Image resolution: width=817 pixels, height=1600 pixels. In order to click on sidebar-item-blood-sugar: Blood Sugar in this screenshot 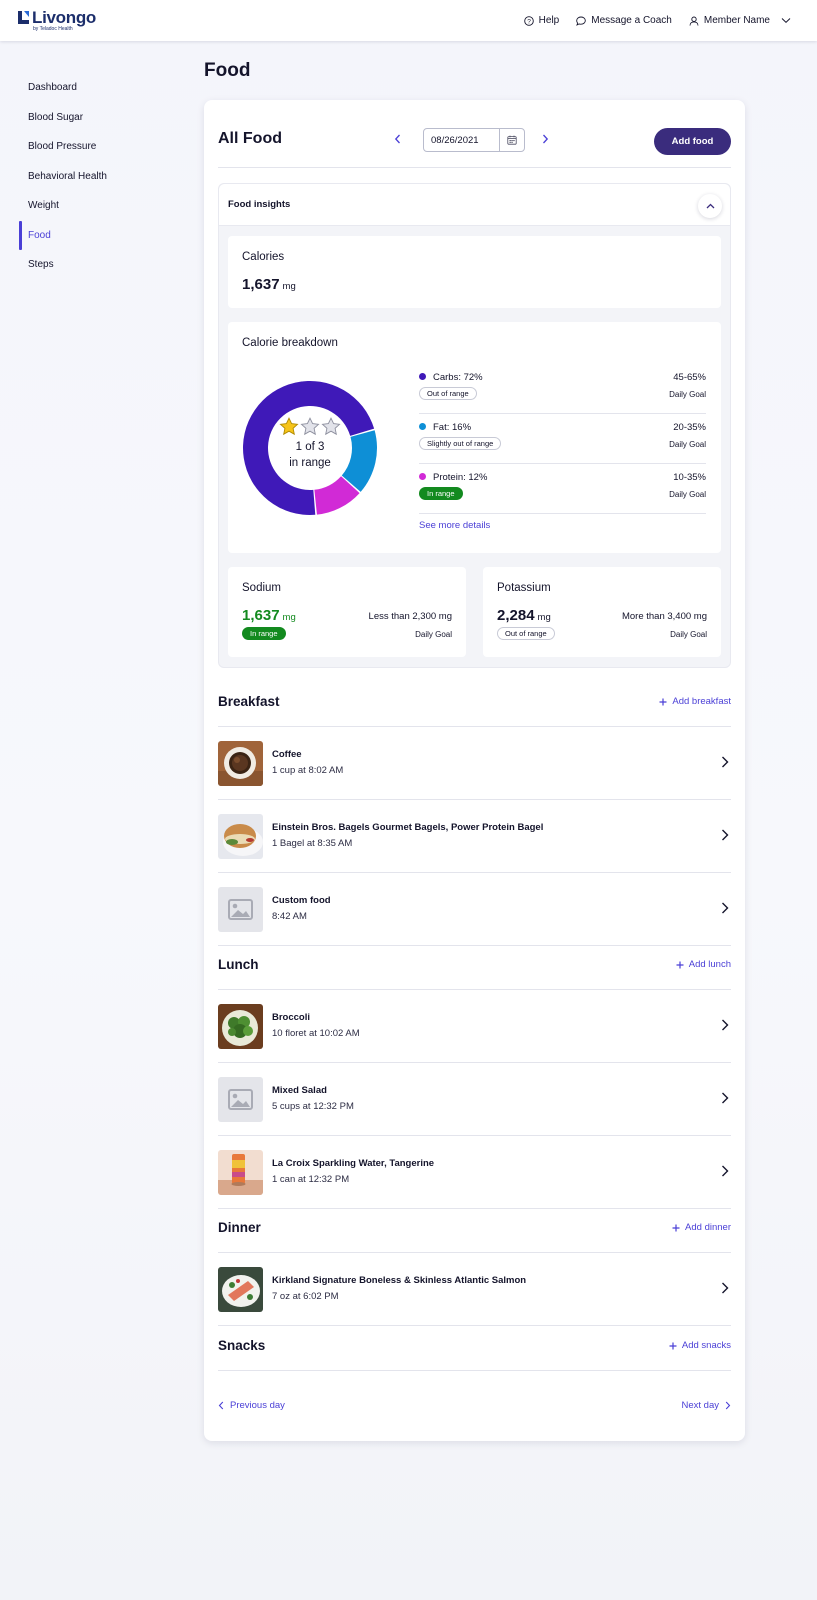, I will do `click(104, 118)`.